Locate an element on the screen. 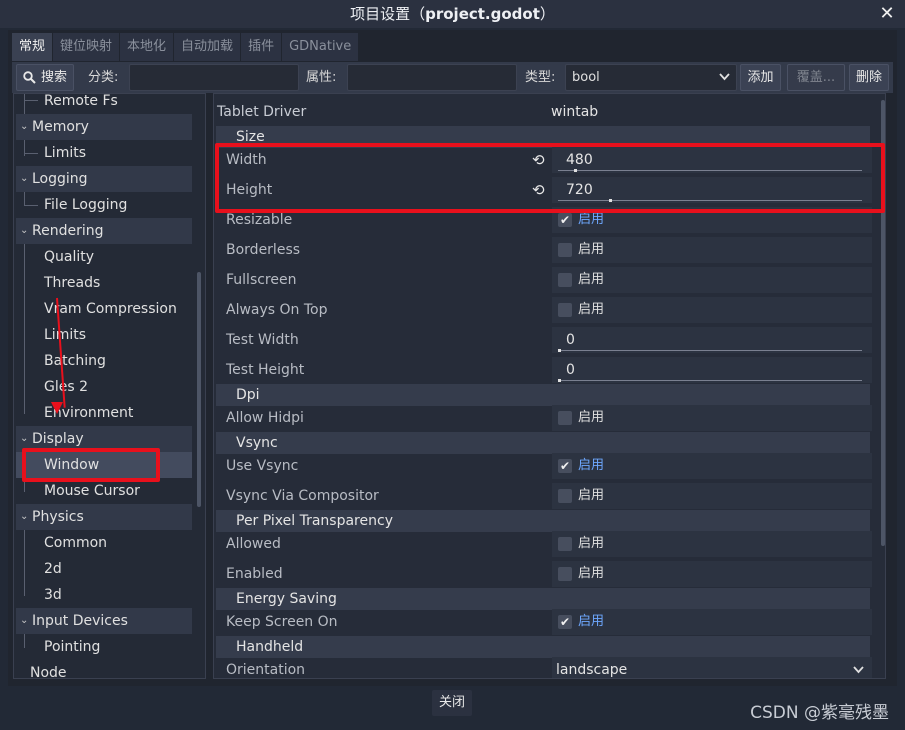 This screenshot has height=730, width=905. property-row-test-width: Test Width 0 is located at coordinates (544, 340).